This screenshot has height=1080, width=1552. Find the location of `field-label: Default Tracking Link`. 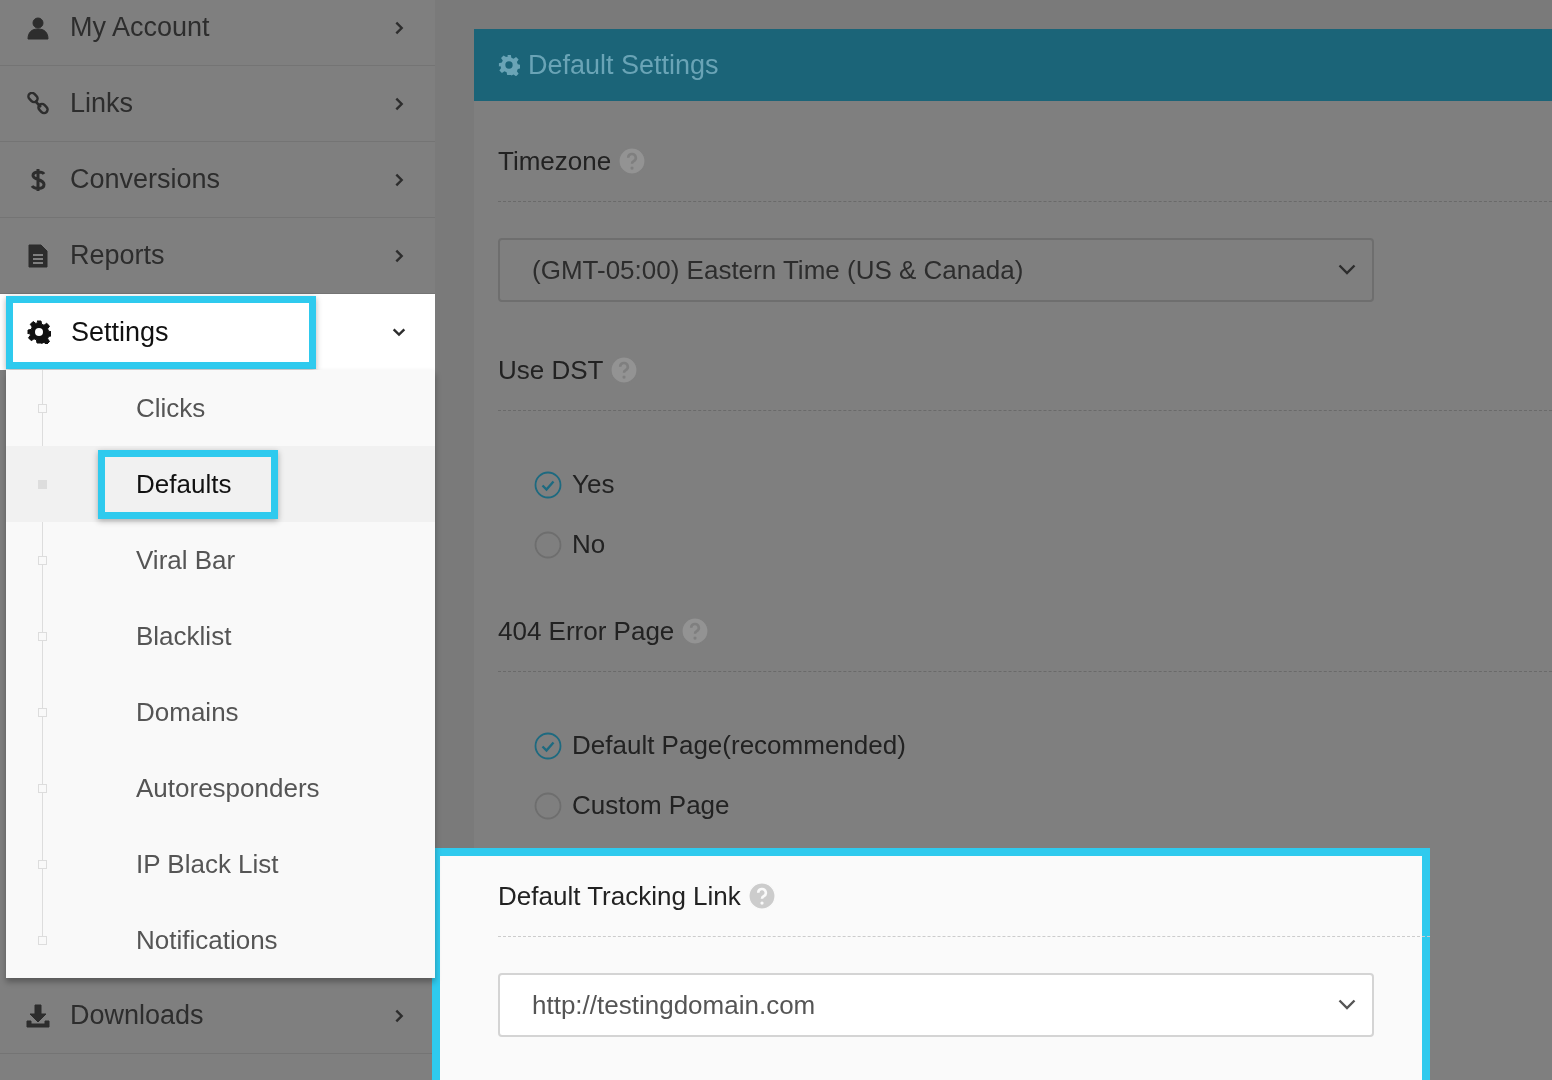

field-label: Default Tracking Link is located at coordinates (619, 896).